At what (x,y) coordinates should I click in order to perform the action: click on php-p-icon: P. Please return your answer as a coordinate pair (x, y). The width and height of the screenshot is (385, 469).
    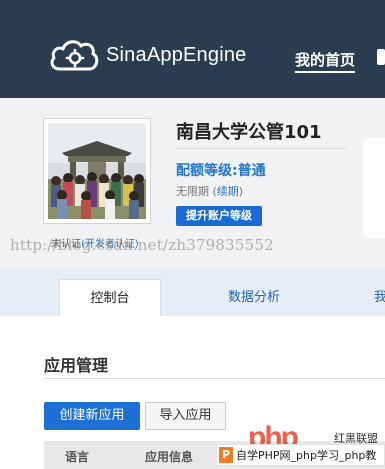
    Looking at the image, I should click on (226, 455).